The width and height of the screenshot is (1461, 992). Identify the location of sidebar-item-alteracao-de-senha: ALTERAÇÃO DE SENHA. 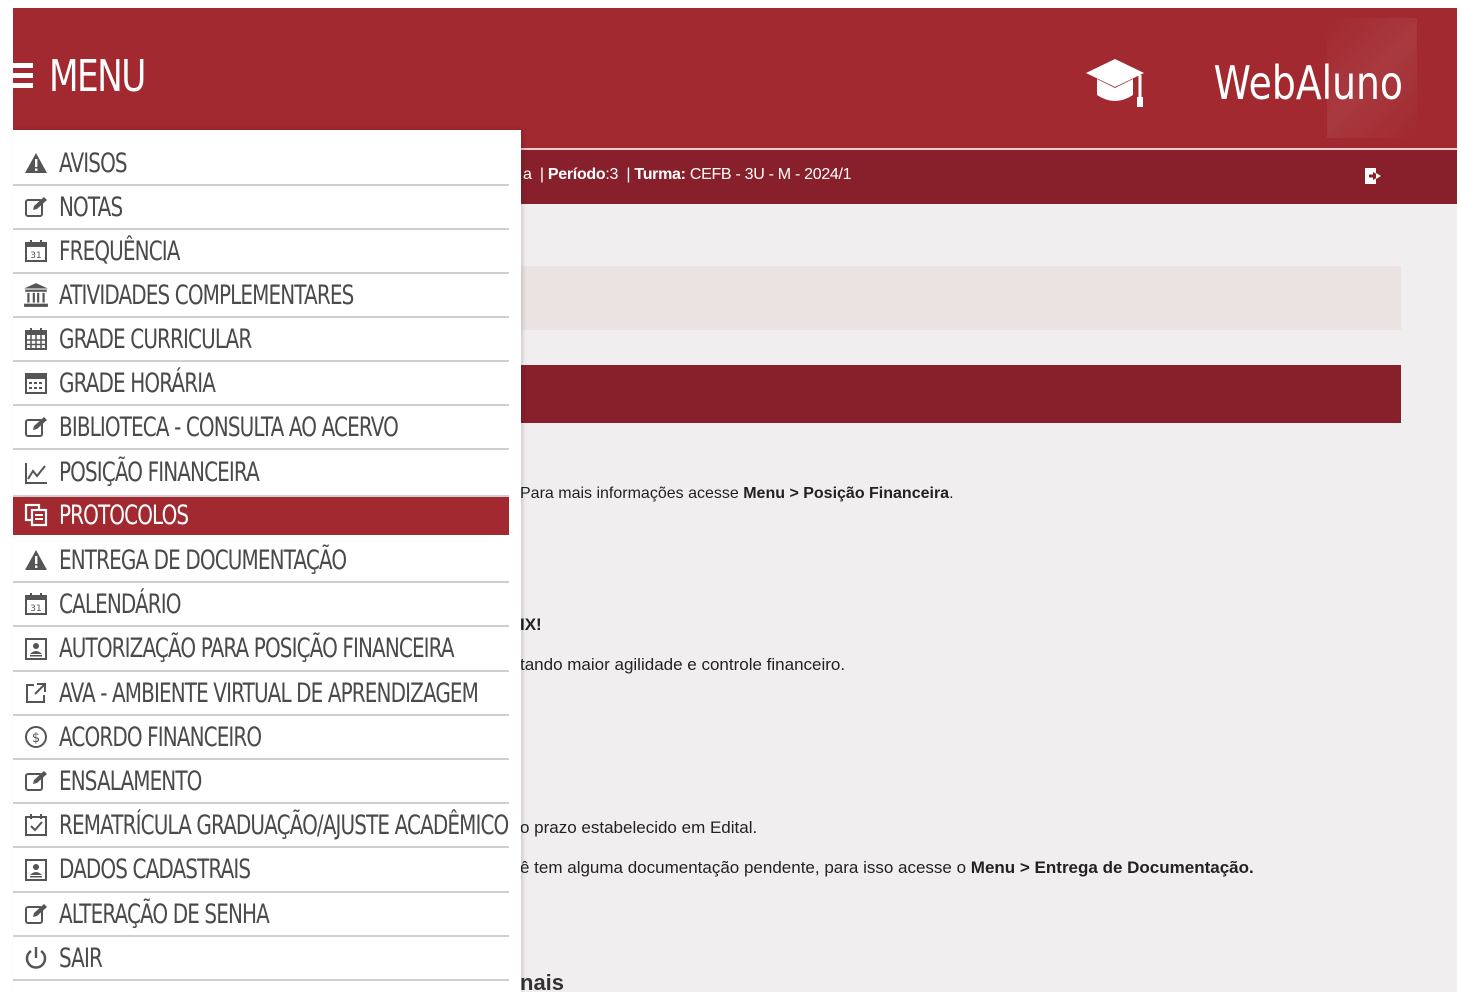
(261, 915).